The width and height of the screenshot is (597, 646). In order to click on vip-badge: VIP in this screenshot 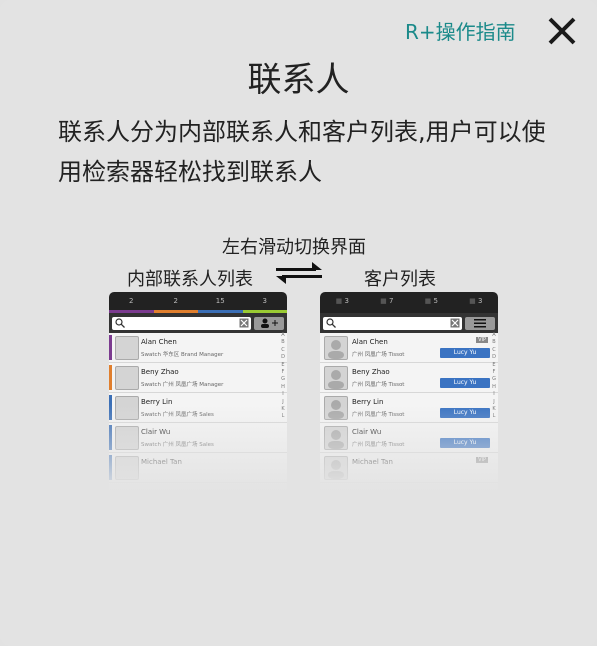, I will do `click(482, 460)`.